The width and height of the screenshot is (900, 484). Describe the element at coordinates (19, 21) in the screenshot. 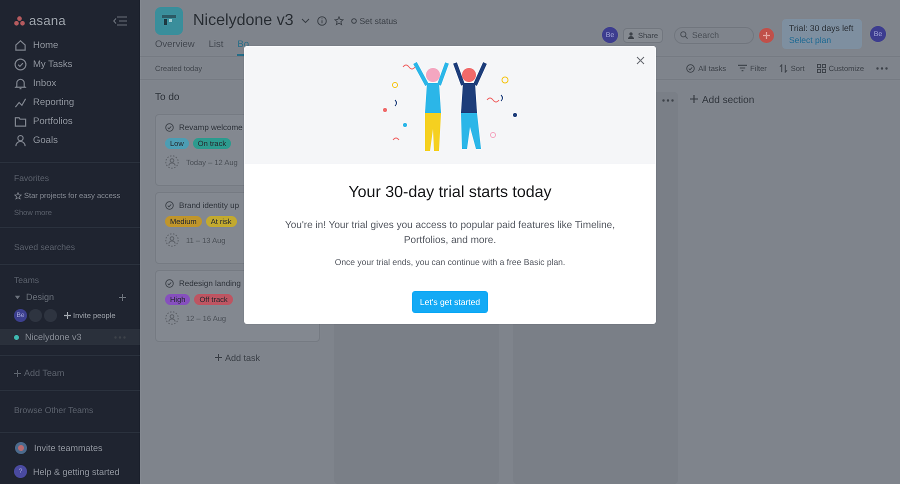

I see `logo-icon` at that location.